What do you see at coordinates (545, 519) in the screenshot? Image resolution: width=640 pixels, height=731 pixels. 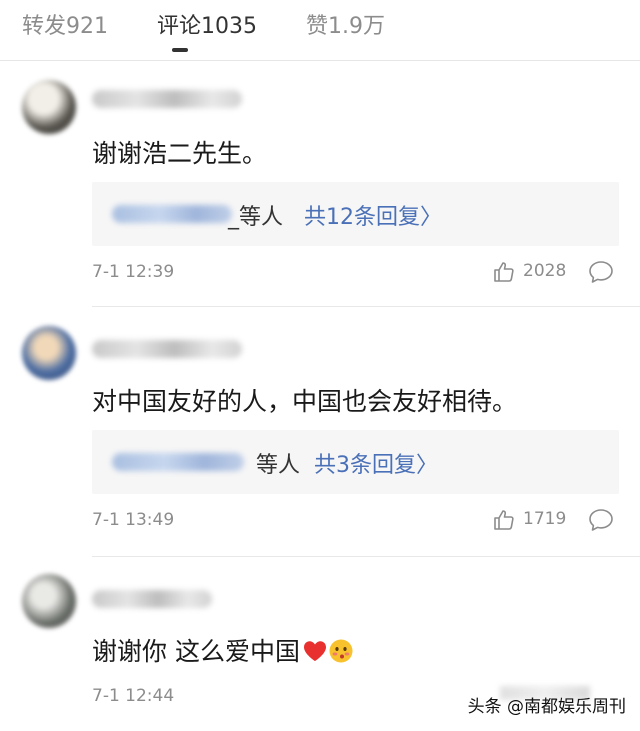 I see `like-count: 1719` at bounding box center [545, 519].